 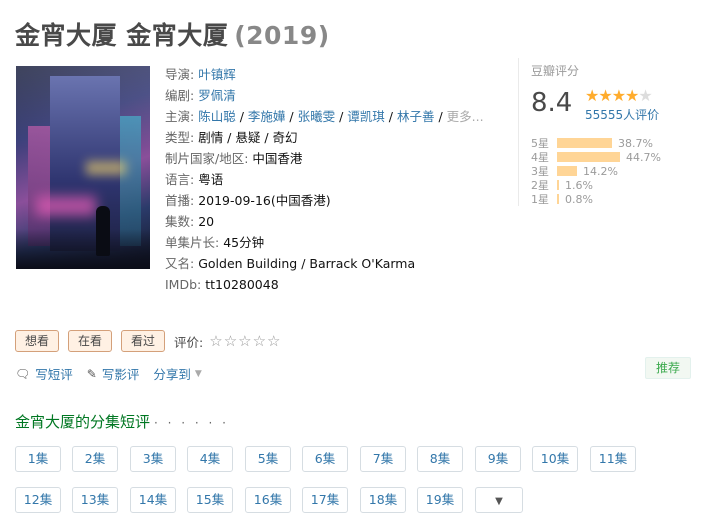 I want to click on rating-bar-percent: 1.6%, so click(x=579, y=185).